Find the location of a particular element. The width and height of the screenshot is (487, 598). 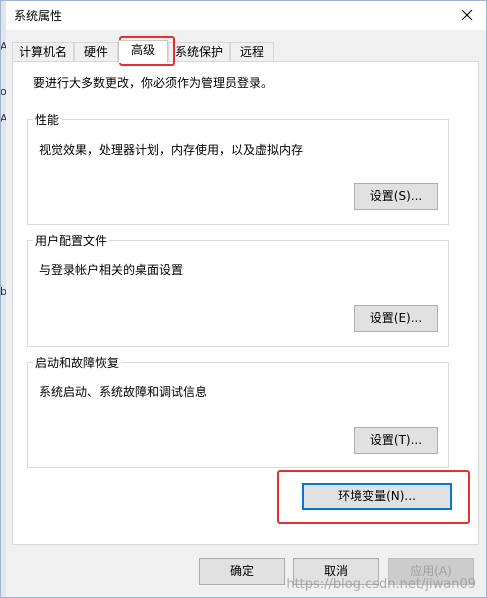

startup-recovery-group-title: 启动和故障恢复 is located at coordinates (77, 362).